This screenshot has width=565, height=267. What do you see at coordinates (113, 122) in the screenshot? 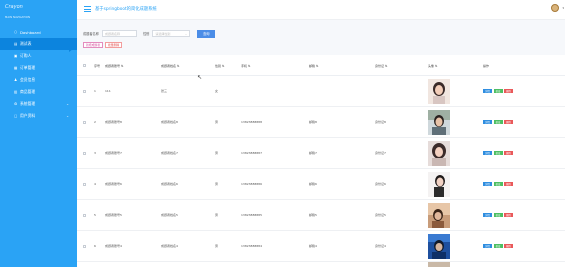
I see `cell-account: 成题者账号8` at bounding box center [113, 122].